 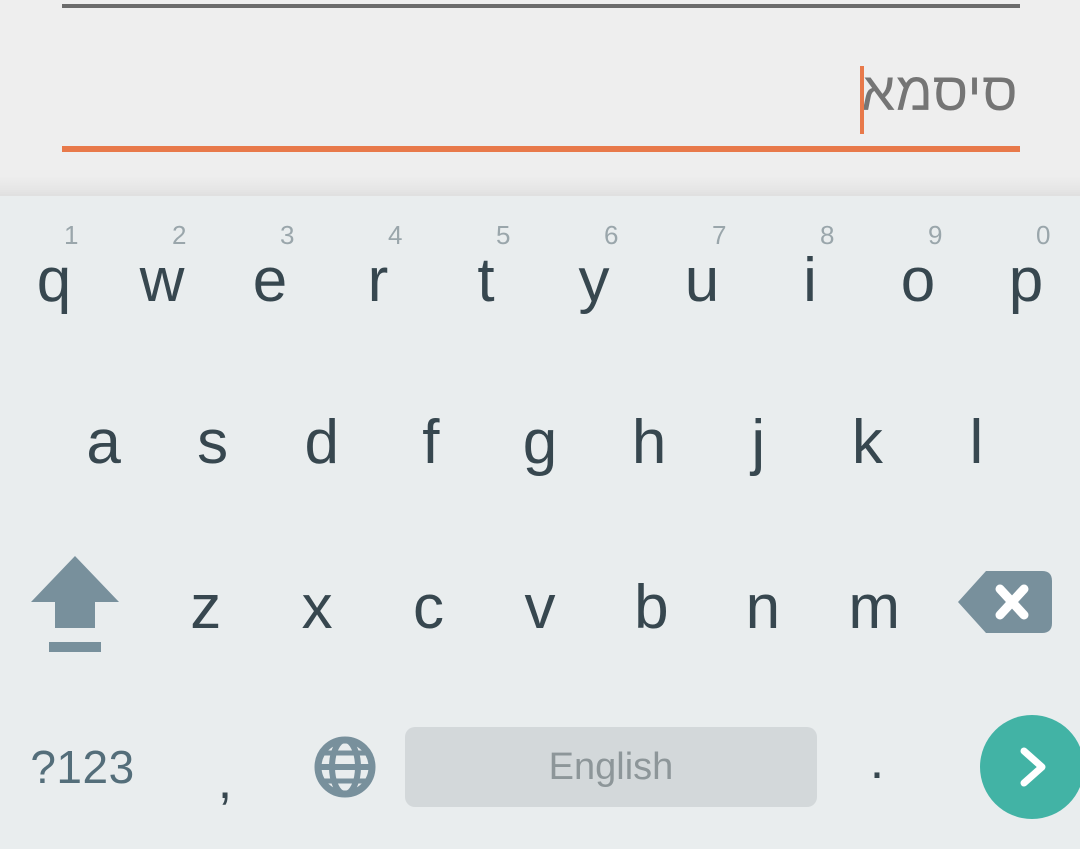 I want to click on key-t: 5 t, so click(x=486, y=275).